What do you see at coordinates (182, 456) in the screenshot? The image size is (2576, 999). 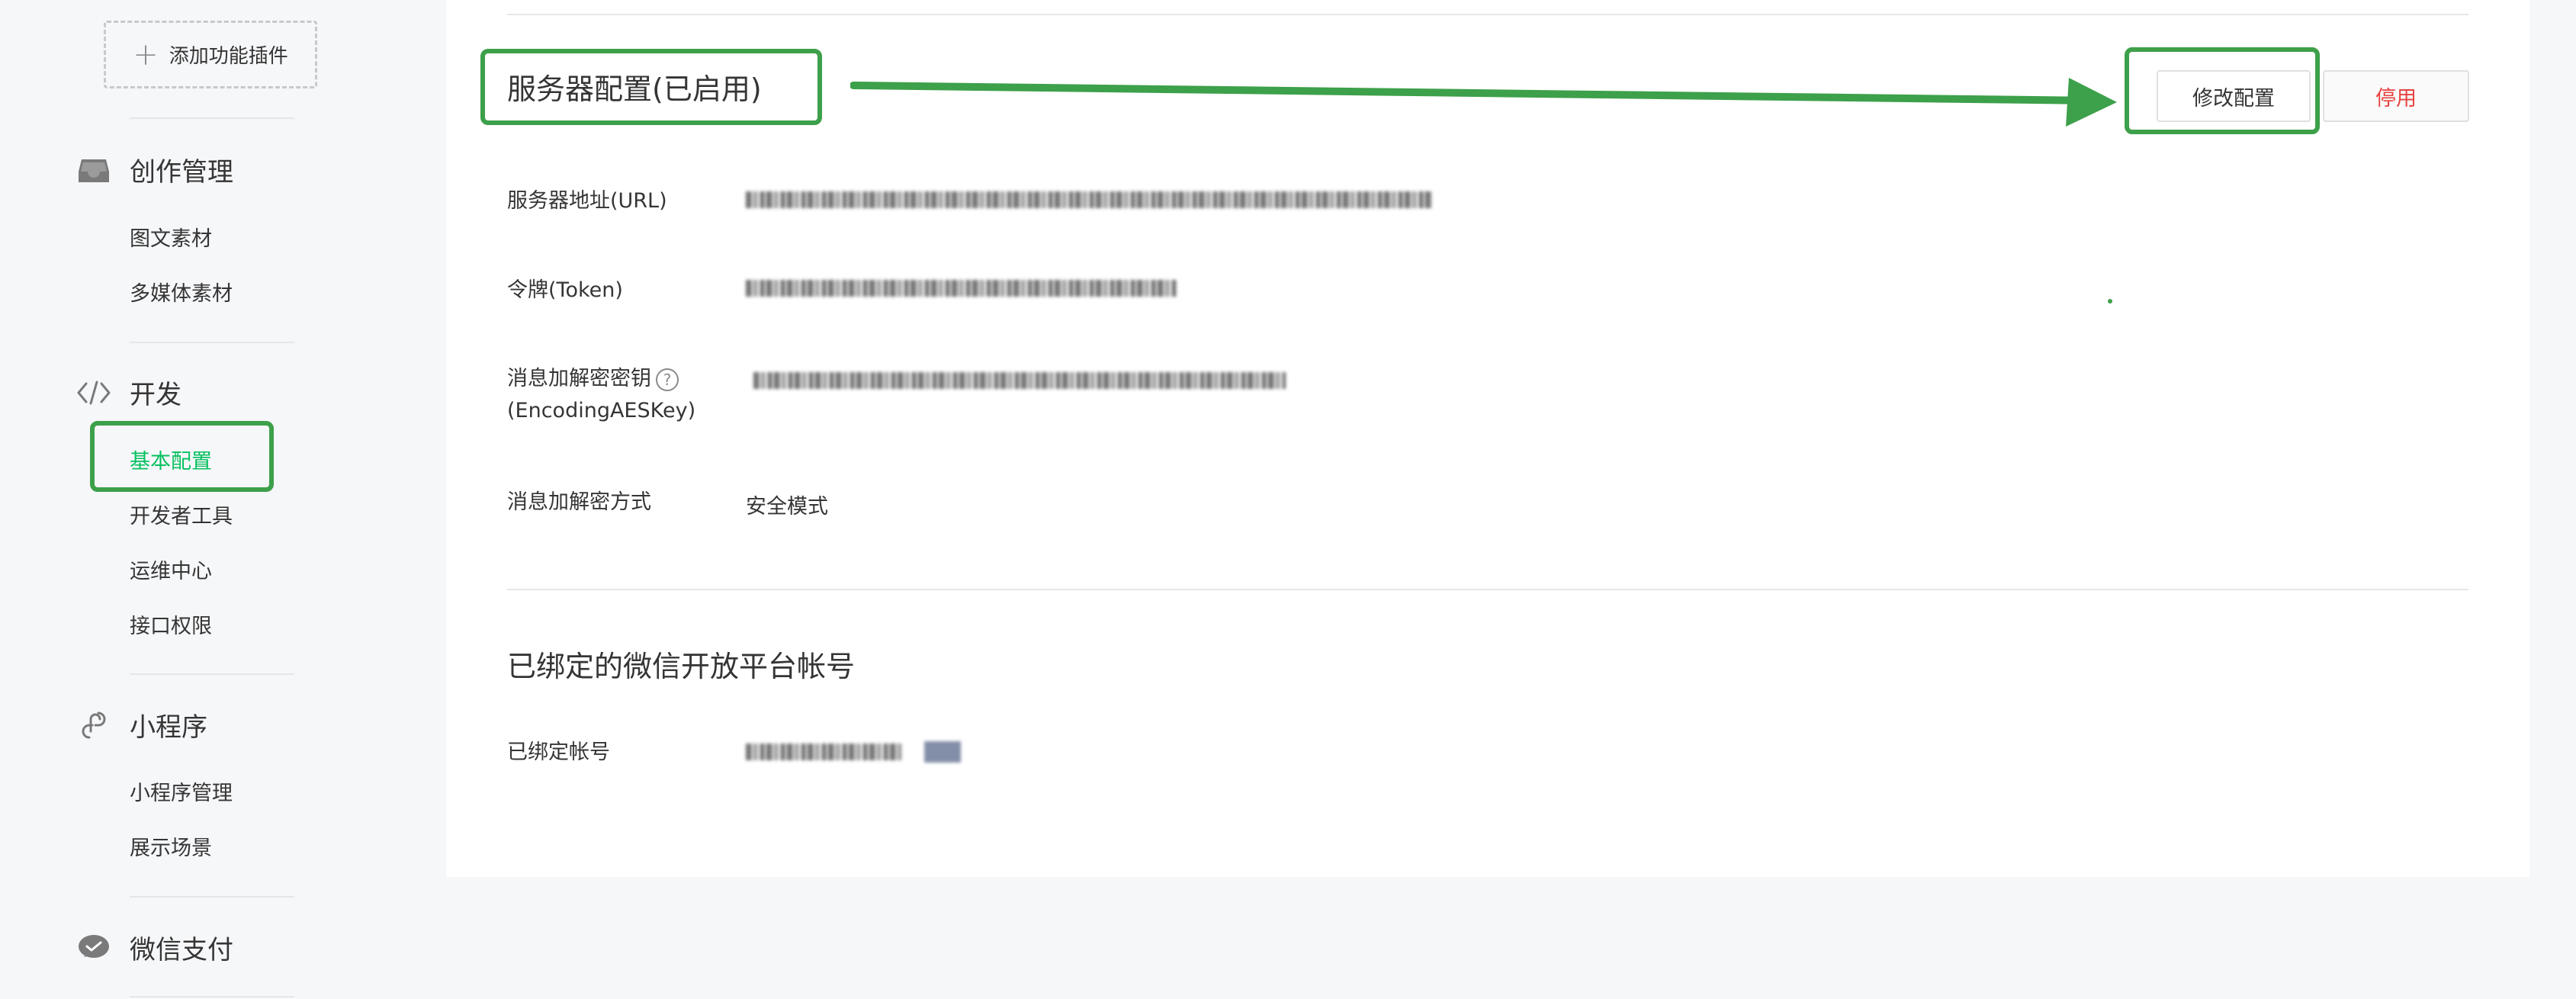 I see `annotation-highlight-basic-config` at bounding box center [182, 456].